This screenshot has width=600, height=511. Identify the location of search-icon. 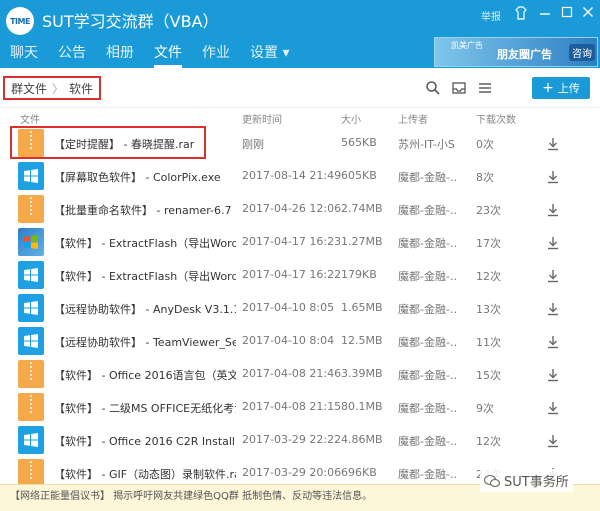
(433, 88).